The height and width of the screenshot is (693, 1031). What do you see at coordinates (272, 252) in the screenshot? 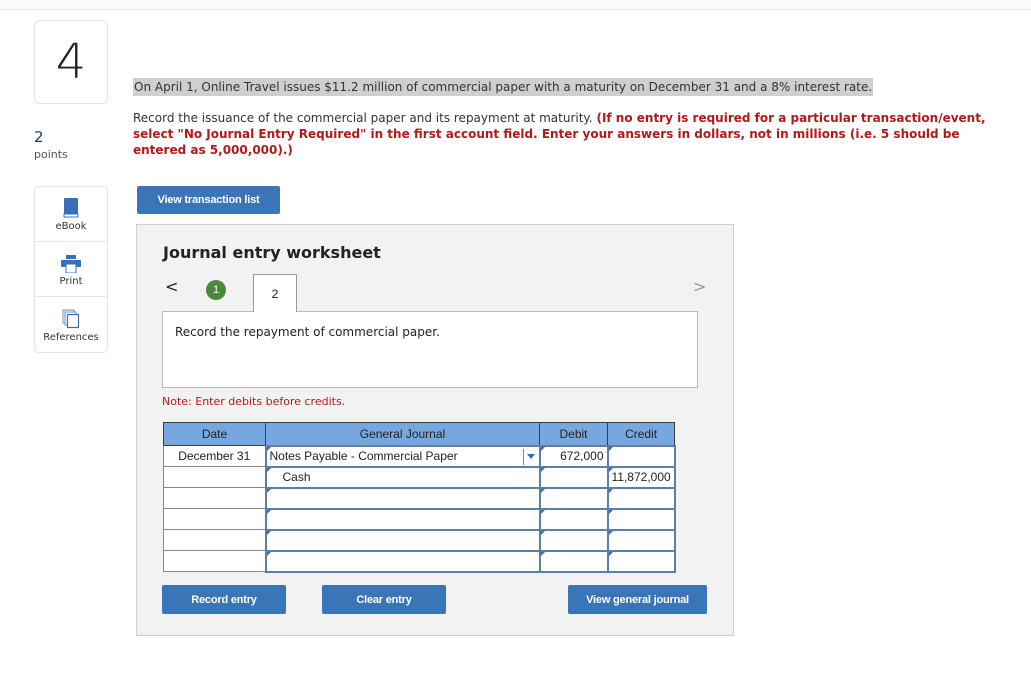
I see `worksheet-title: Journal entry worksheet` at bounding box center [272, 252].